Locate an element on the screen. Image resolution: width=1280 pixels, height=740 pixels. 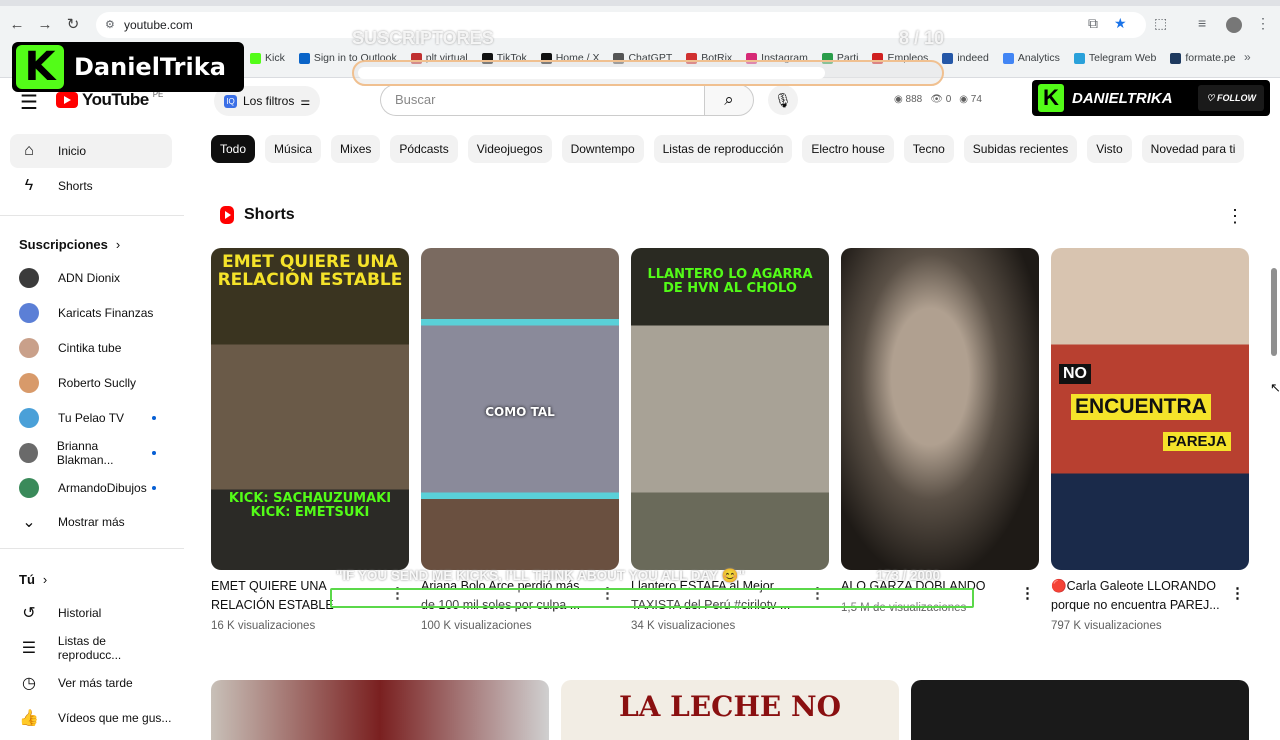
history-icon: ↺ is located at coordinates (29, 613).